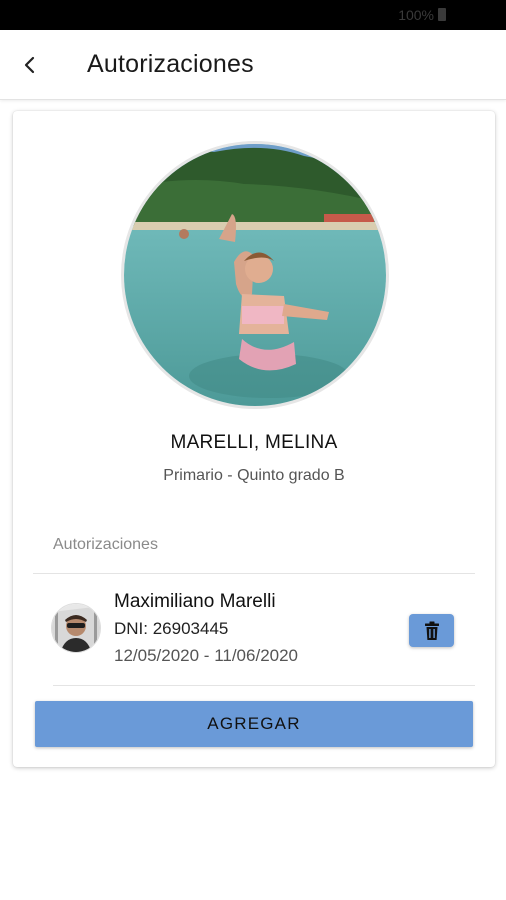 Image resolution: width=506 pixels, height=900 pixels. What do you see at coordinates (206, 655) in the screenshot?
I see `authorization-dates: 12/05/2020 - 11/06/2020` at bounding box center [206, 655].